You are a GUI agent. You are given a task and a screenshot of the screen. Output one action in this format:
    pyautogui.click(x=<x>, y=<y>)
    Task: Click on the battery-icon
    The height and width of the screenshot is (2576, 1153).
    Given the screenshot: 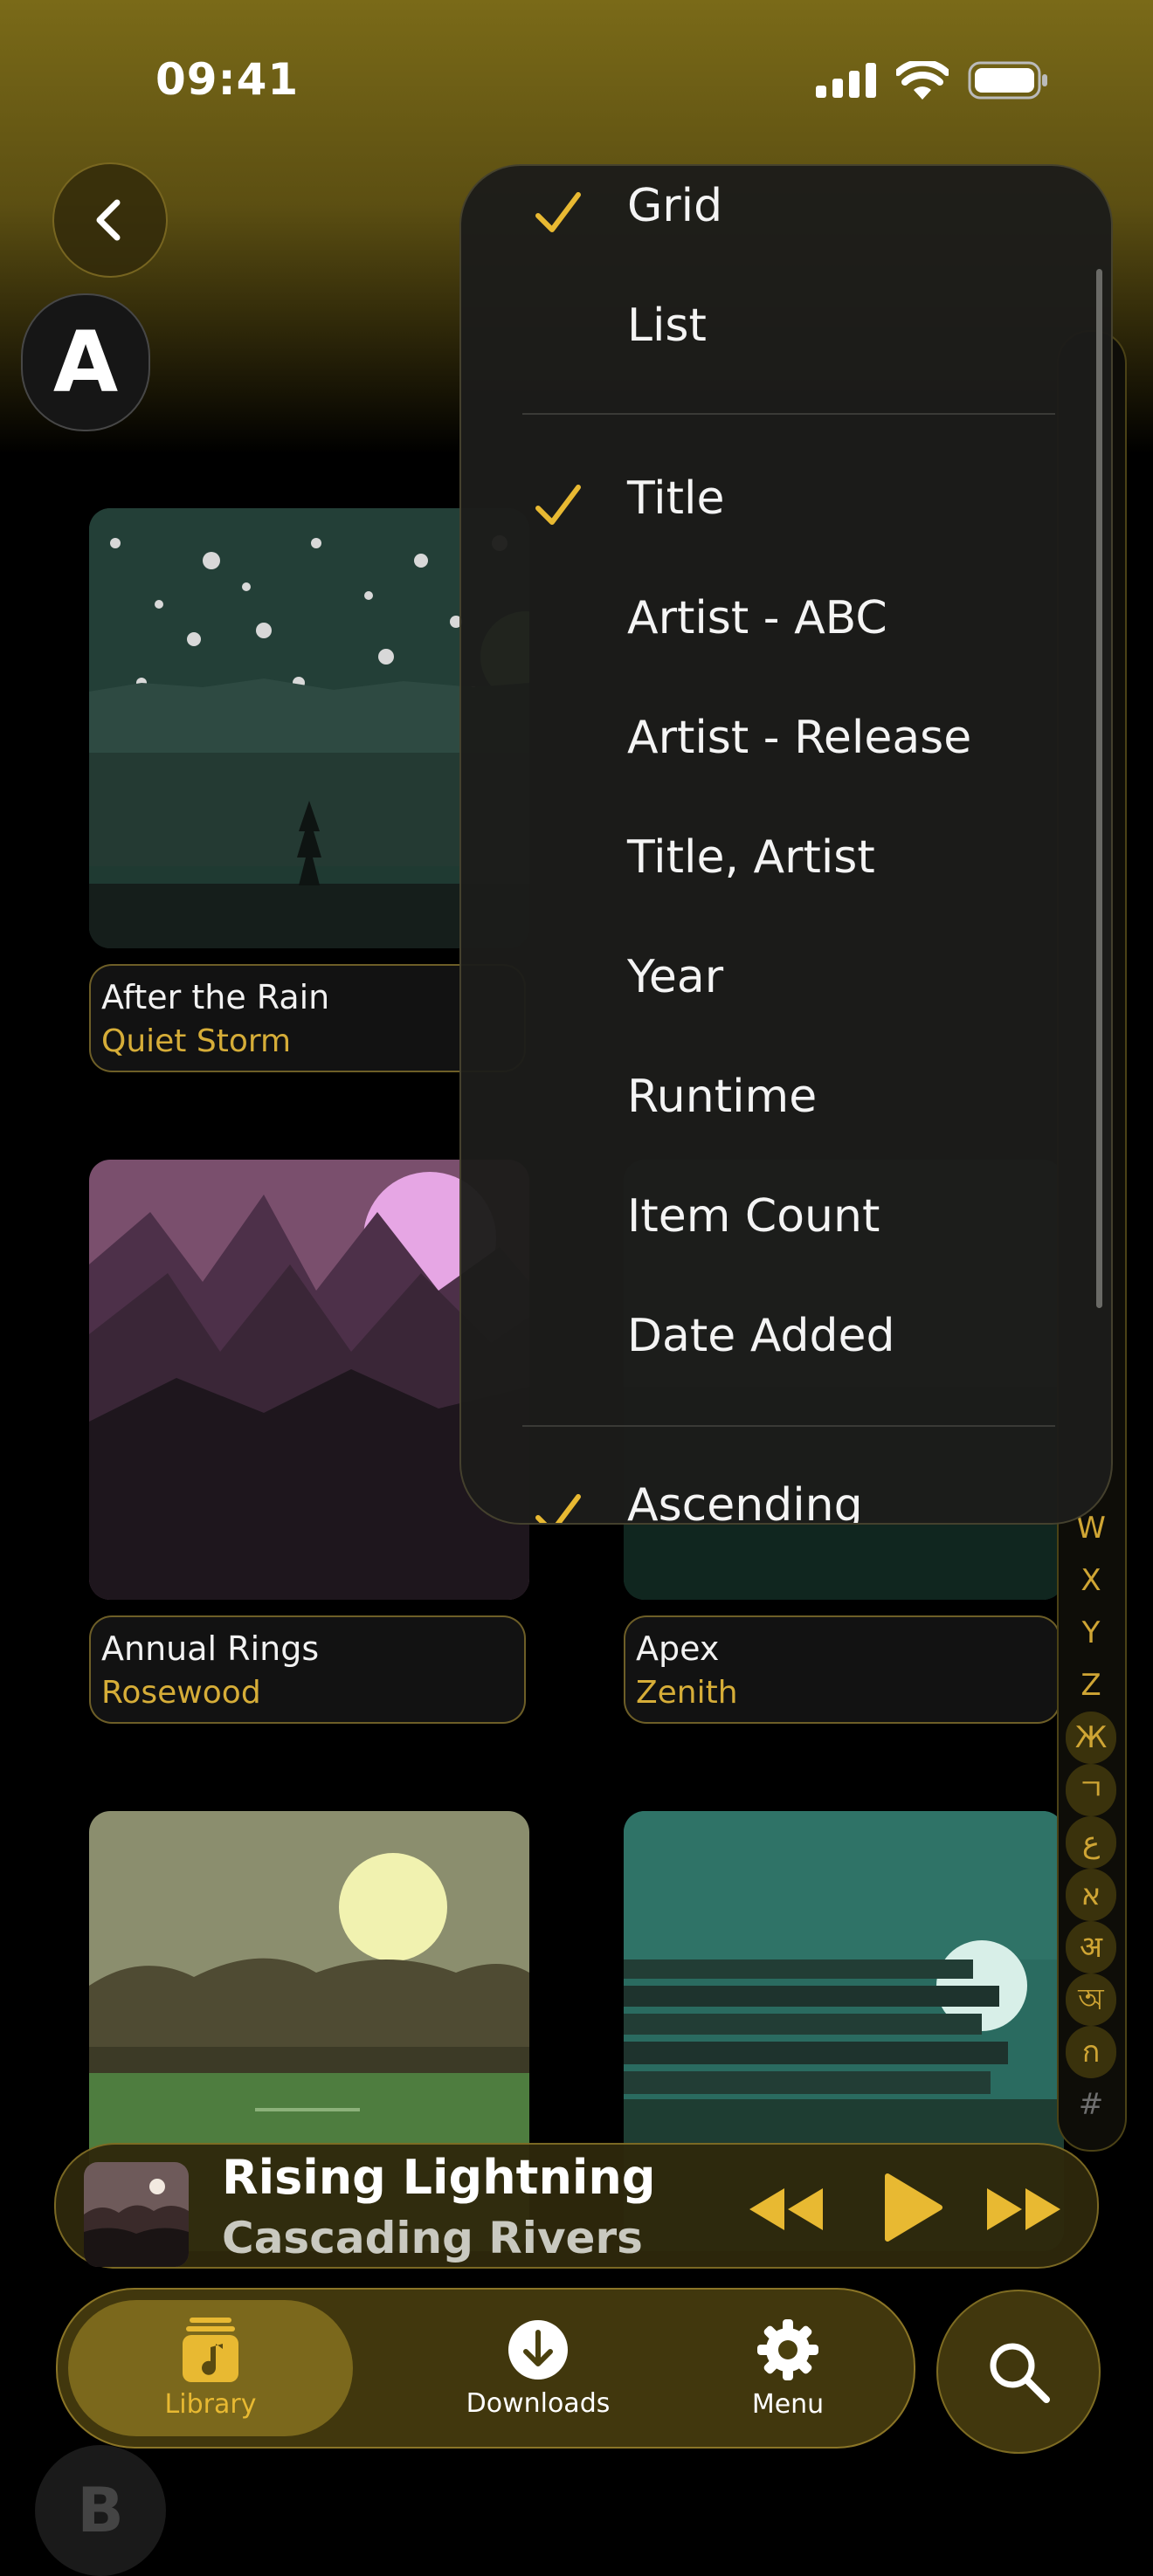 What is the action you would take?
    pyautogui.click(x=1008, y=80)
    